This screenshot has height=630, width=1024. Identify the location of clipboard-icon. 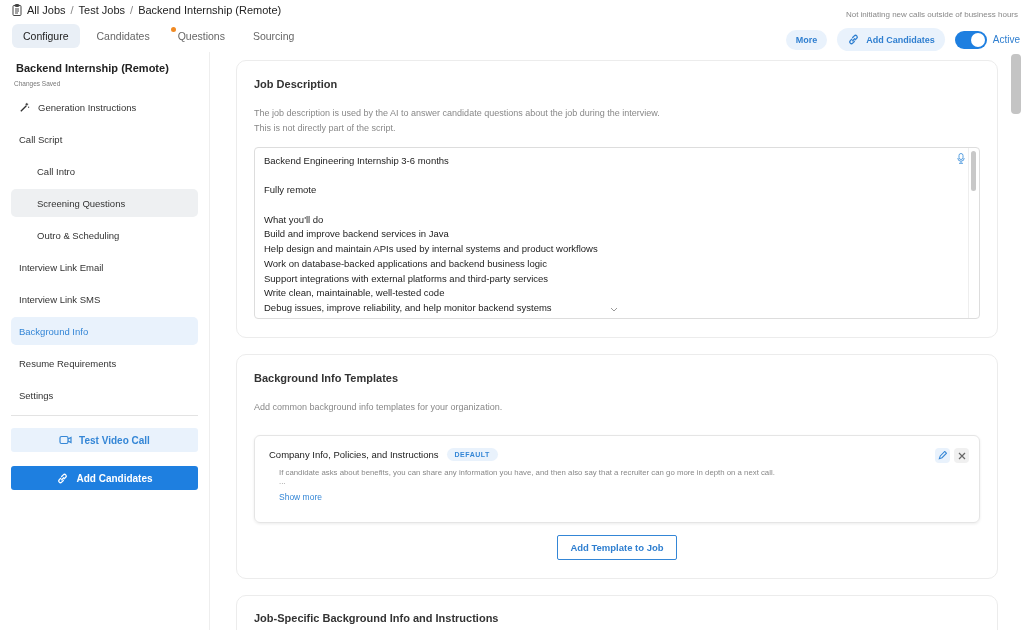
(17, 10).